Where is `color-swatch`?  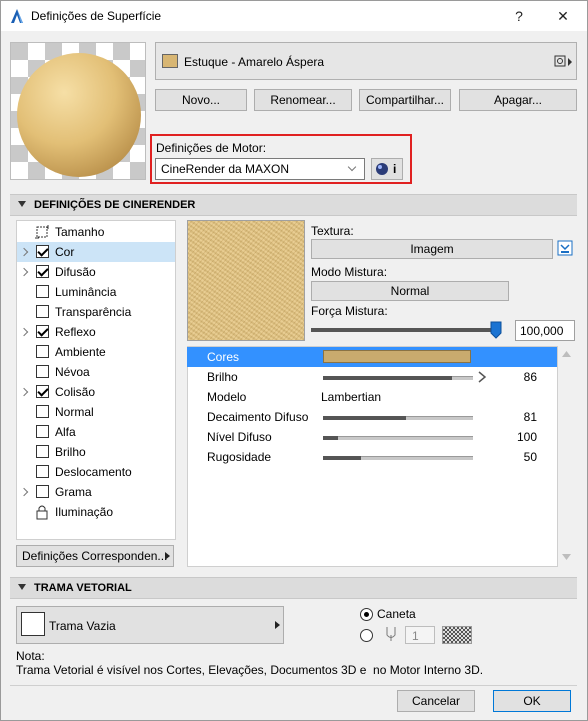
color-swatch is located at coordinates (397, 356).